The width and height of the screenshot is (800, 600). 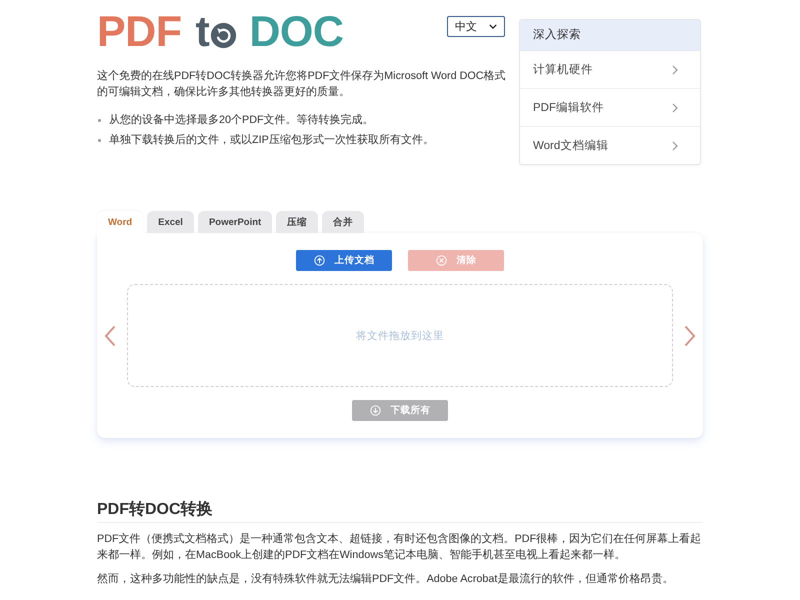 What do you see at coordinates (120, 222) in the screenshot?
I see `tab: Word` at bounding box center [120, 222].